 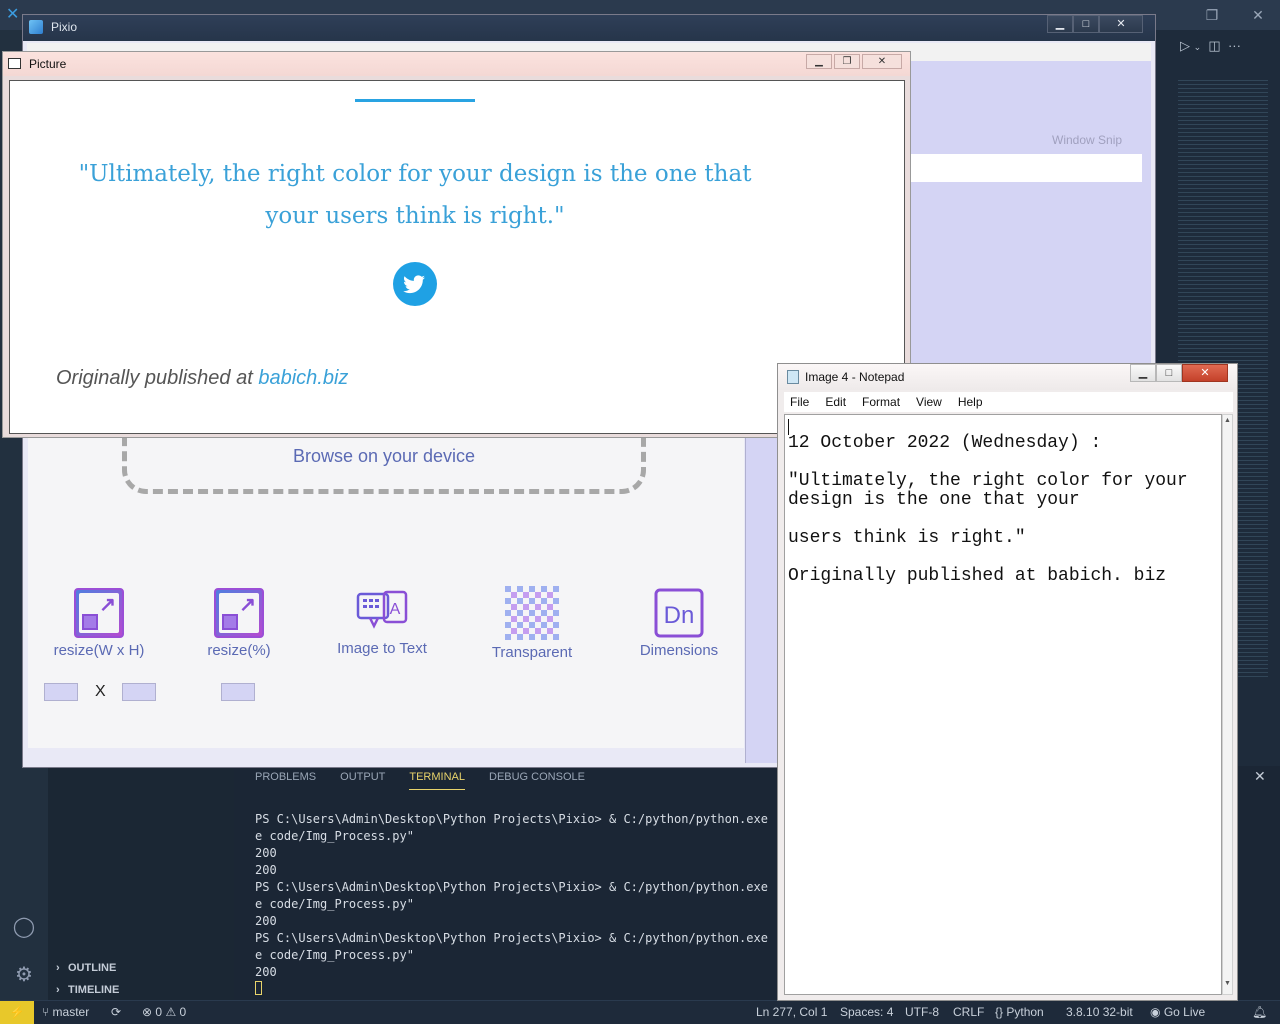 What do you see at coordinates (866, 1012) in the screenshot?
I see `indentation: Spaces: 4` at bounding box center [866, 1012].